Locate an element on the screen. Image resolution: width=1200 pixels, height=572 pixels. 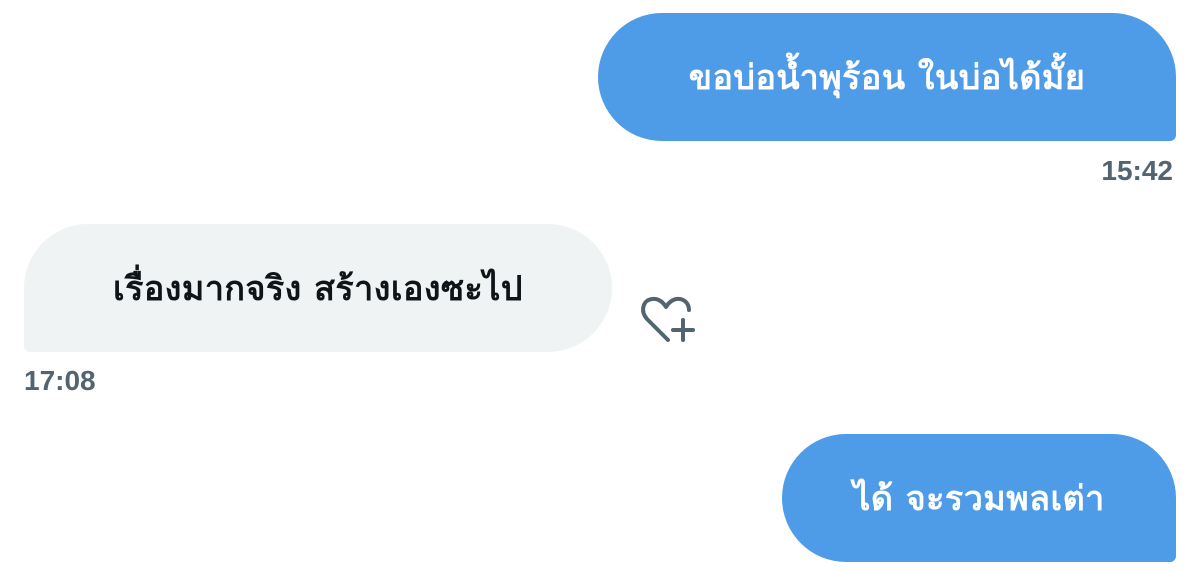
message-bubble-outgoing: ขอบ่อน้ำพุร้อน ในบ่อได้มั้ย is located at coordinates (887, 77).